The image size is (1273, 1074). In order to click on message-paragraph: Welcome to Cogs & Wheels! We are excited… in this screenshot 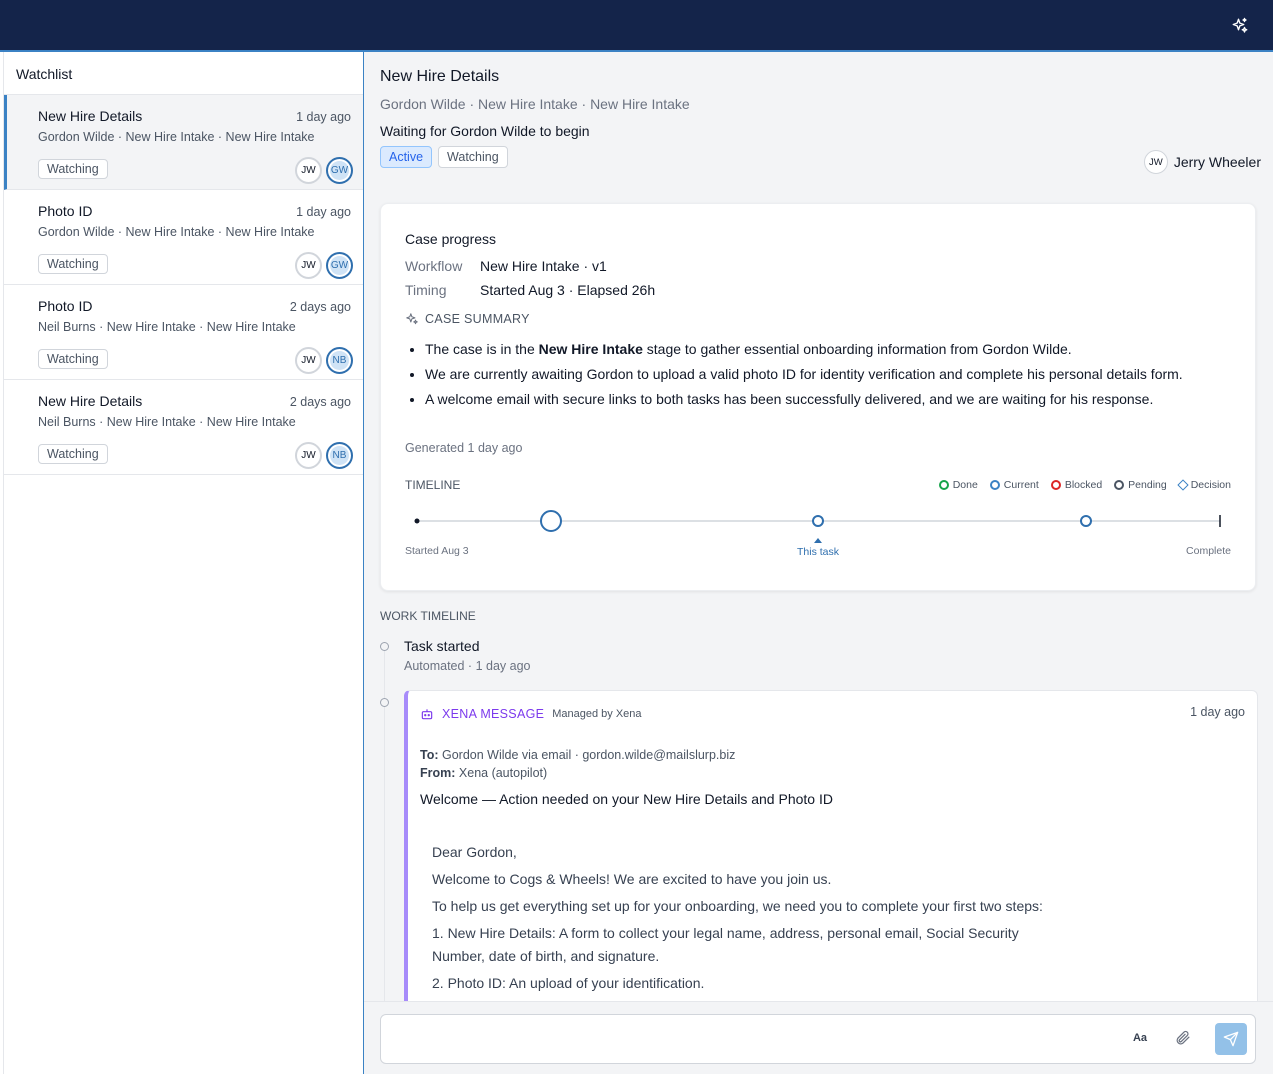, I will do `click(632, 879)`.